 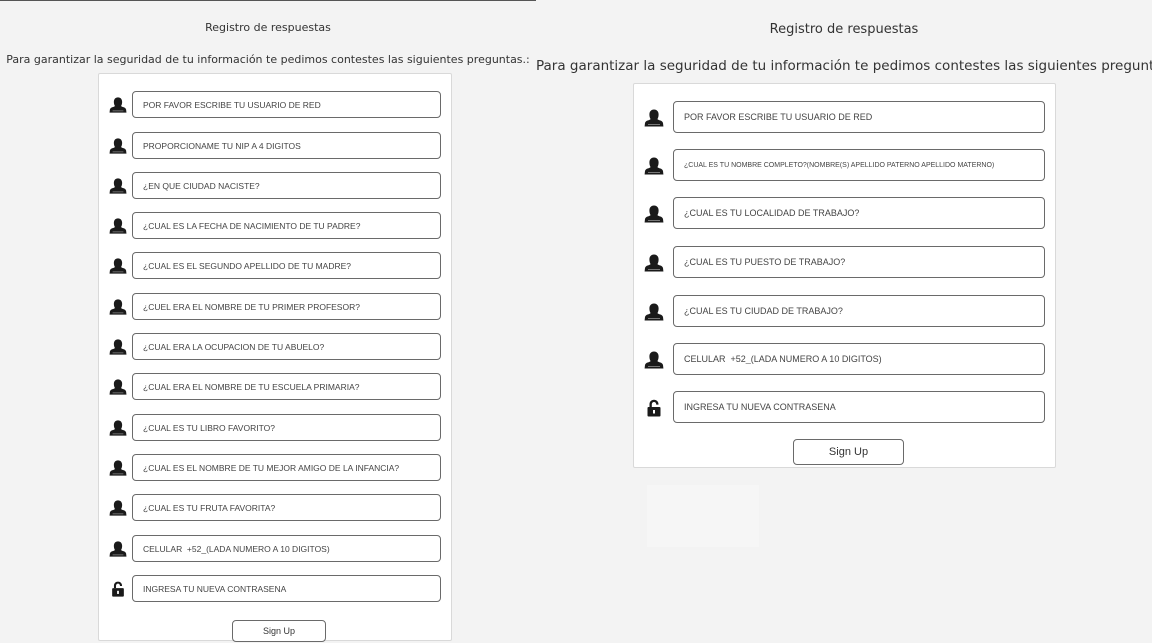 What do you see at coordinates (286, 386) in the screenshot?
I see `primary-school-input` at bounding box center [286, 386].